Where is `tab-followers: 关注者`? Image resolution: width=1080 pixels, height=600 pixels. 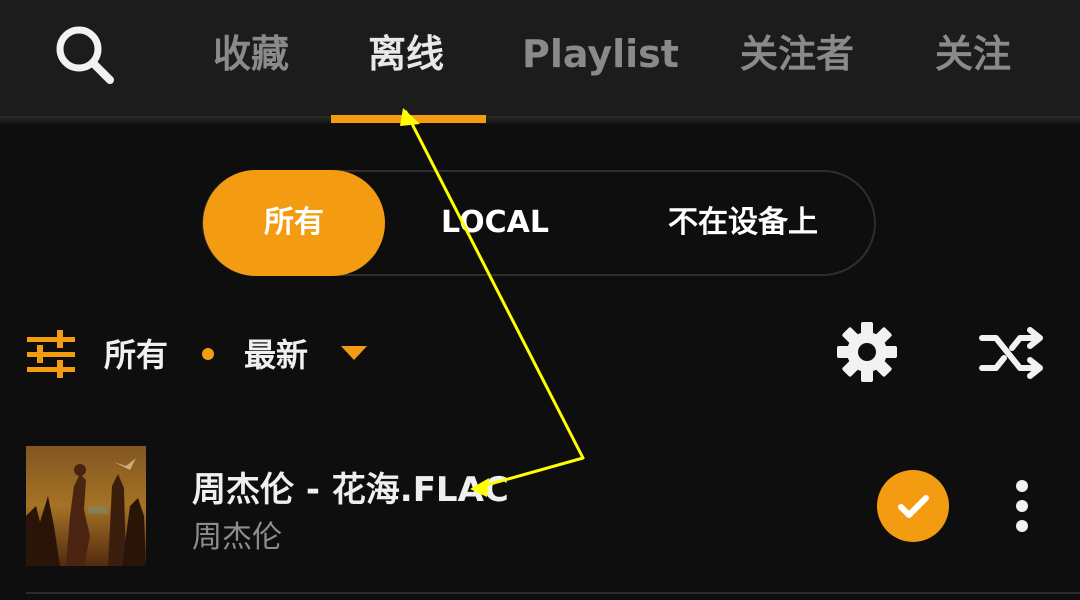
tab-followers: 关注者 is located at coordinates (797, 54).